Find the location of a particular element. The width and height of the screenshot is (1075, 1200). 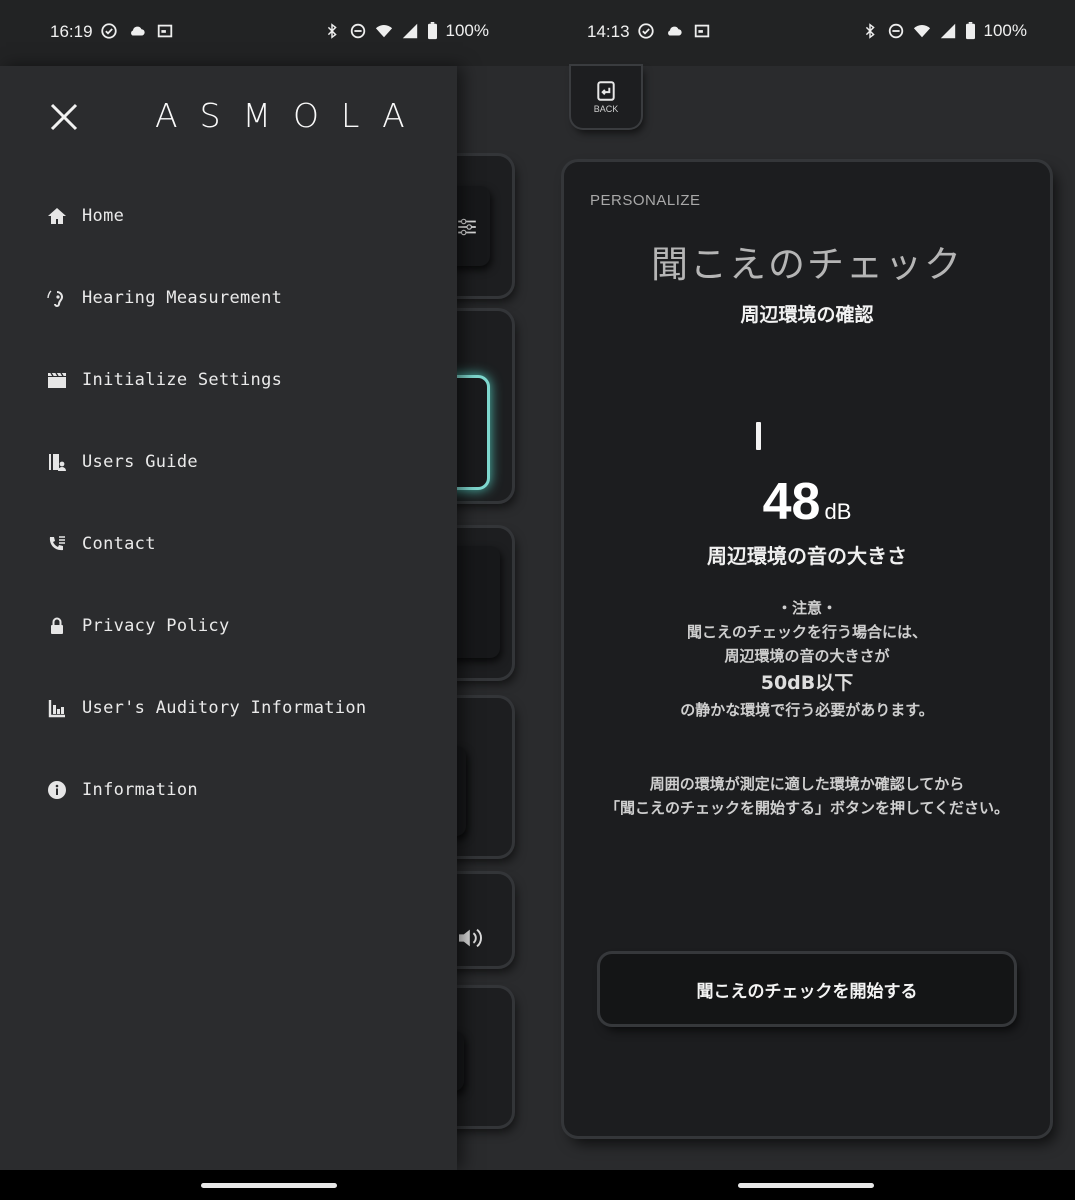

hearing-icon is located at coordinates (57, 298).